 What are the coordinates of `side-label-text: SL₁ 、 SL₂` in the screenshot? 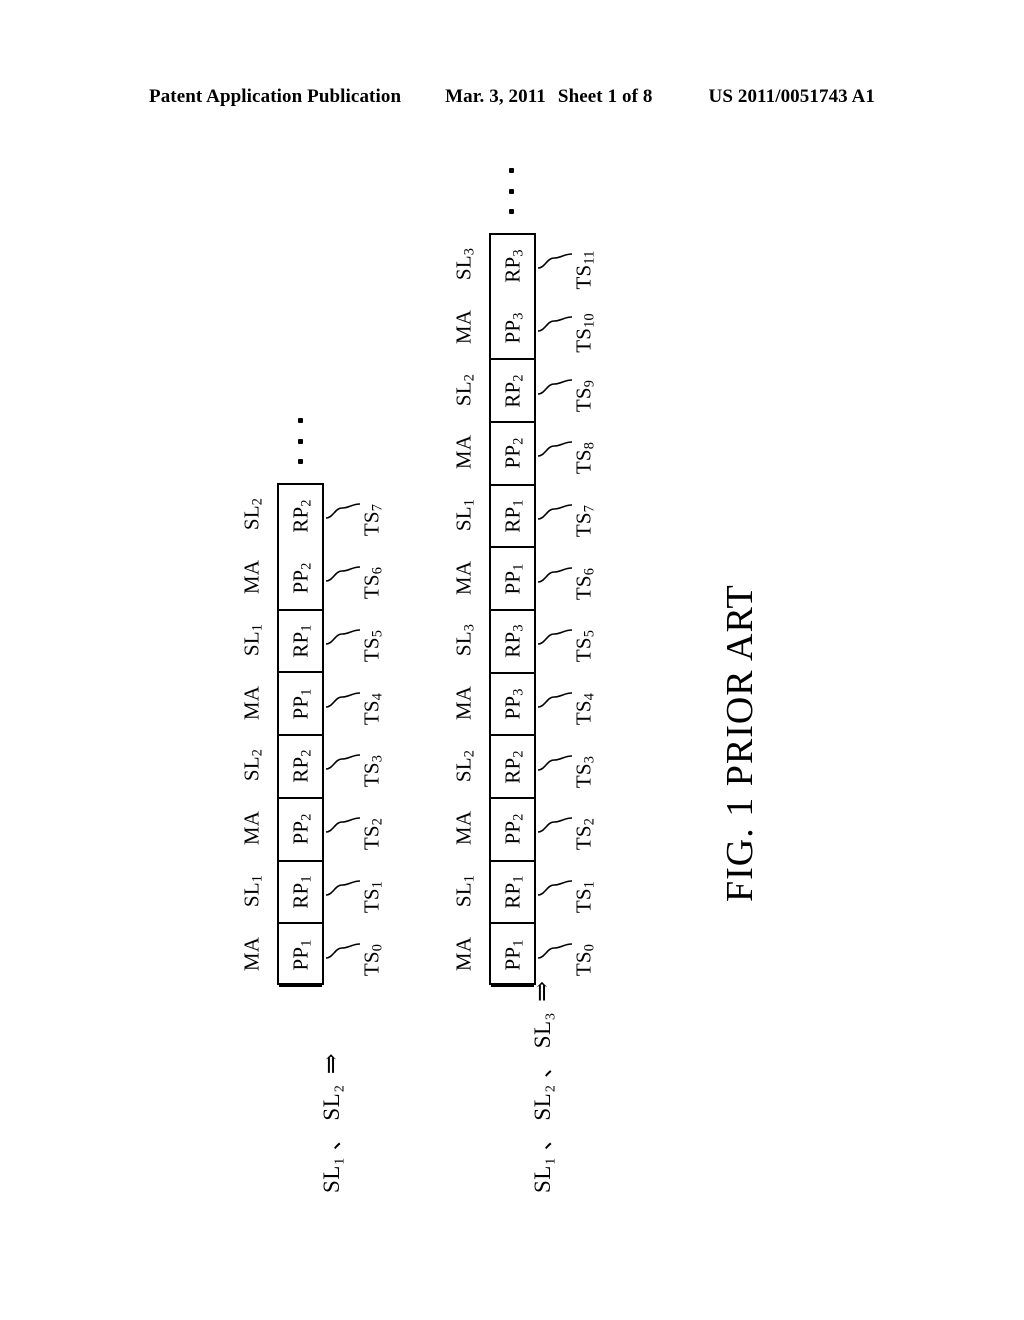 It's located at (331, 1138).